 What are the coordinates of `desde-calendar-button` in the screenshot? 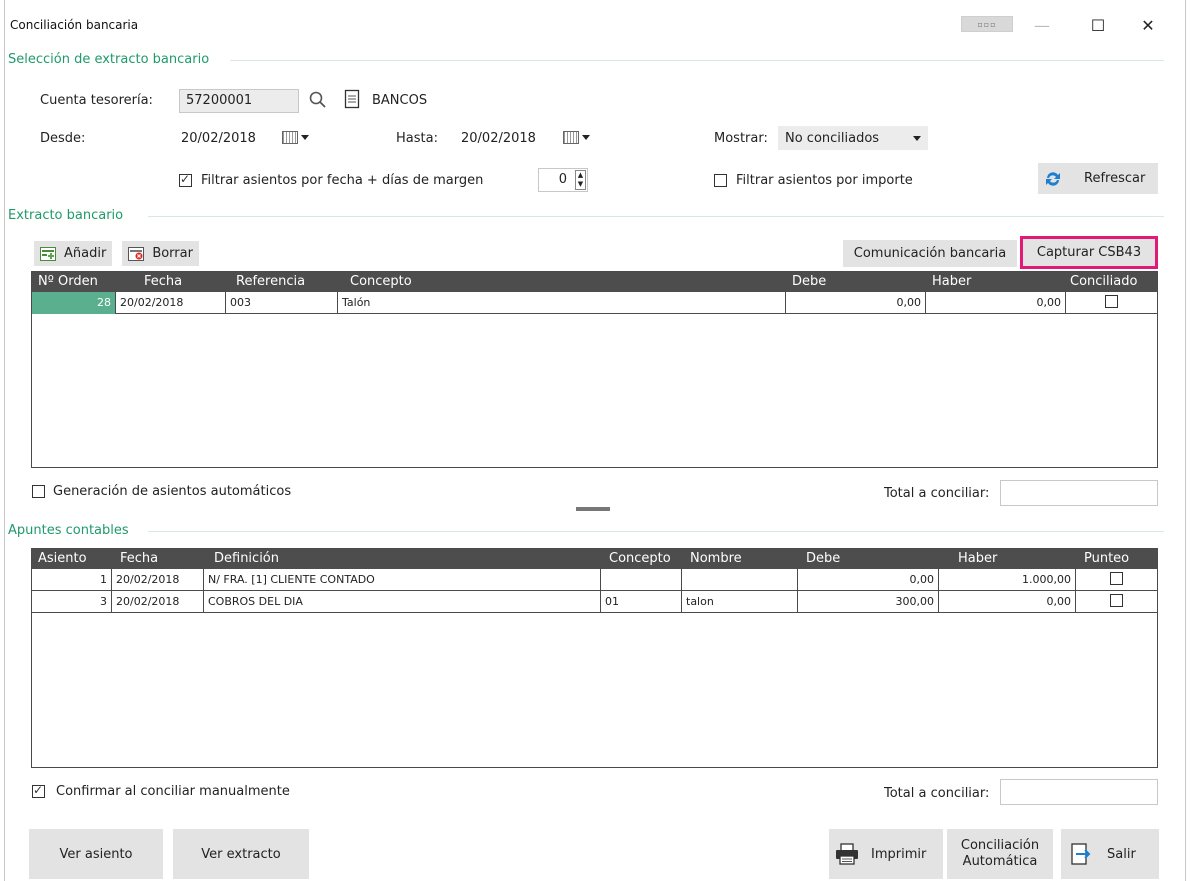 It's located at (295, 137).